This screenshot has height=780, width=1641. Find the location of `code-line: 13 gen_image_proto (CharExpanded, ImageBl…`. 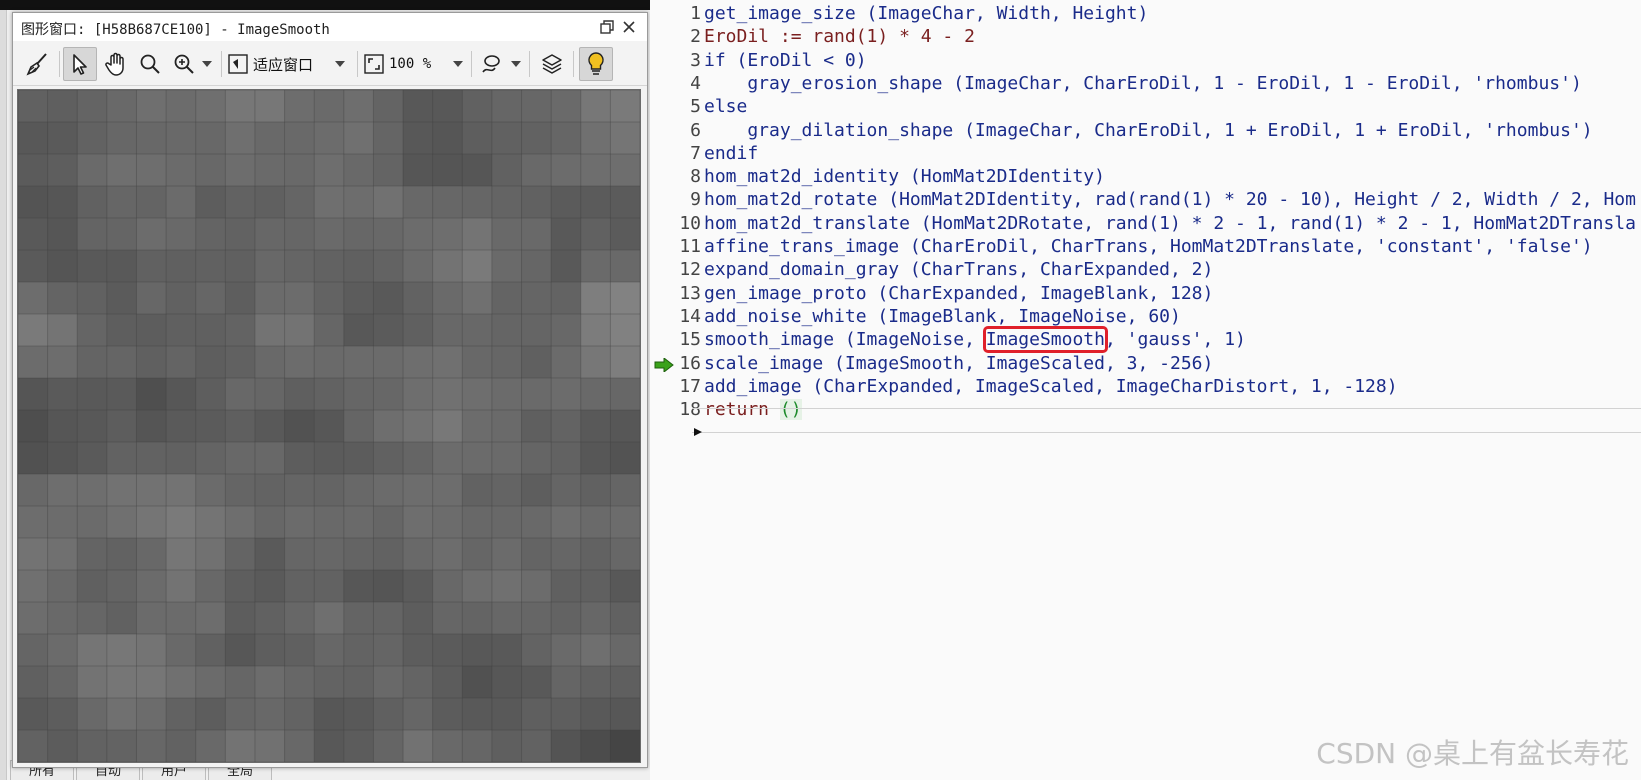

code-line: 13 gen_image_proto (CharExpanded, ImageBl… is located at coordinates (1145, 294).